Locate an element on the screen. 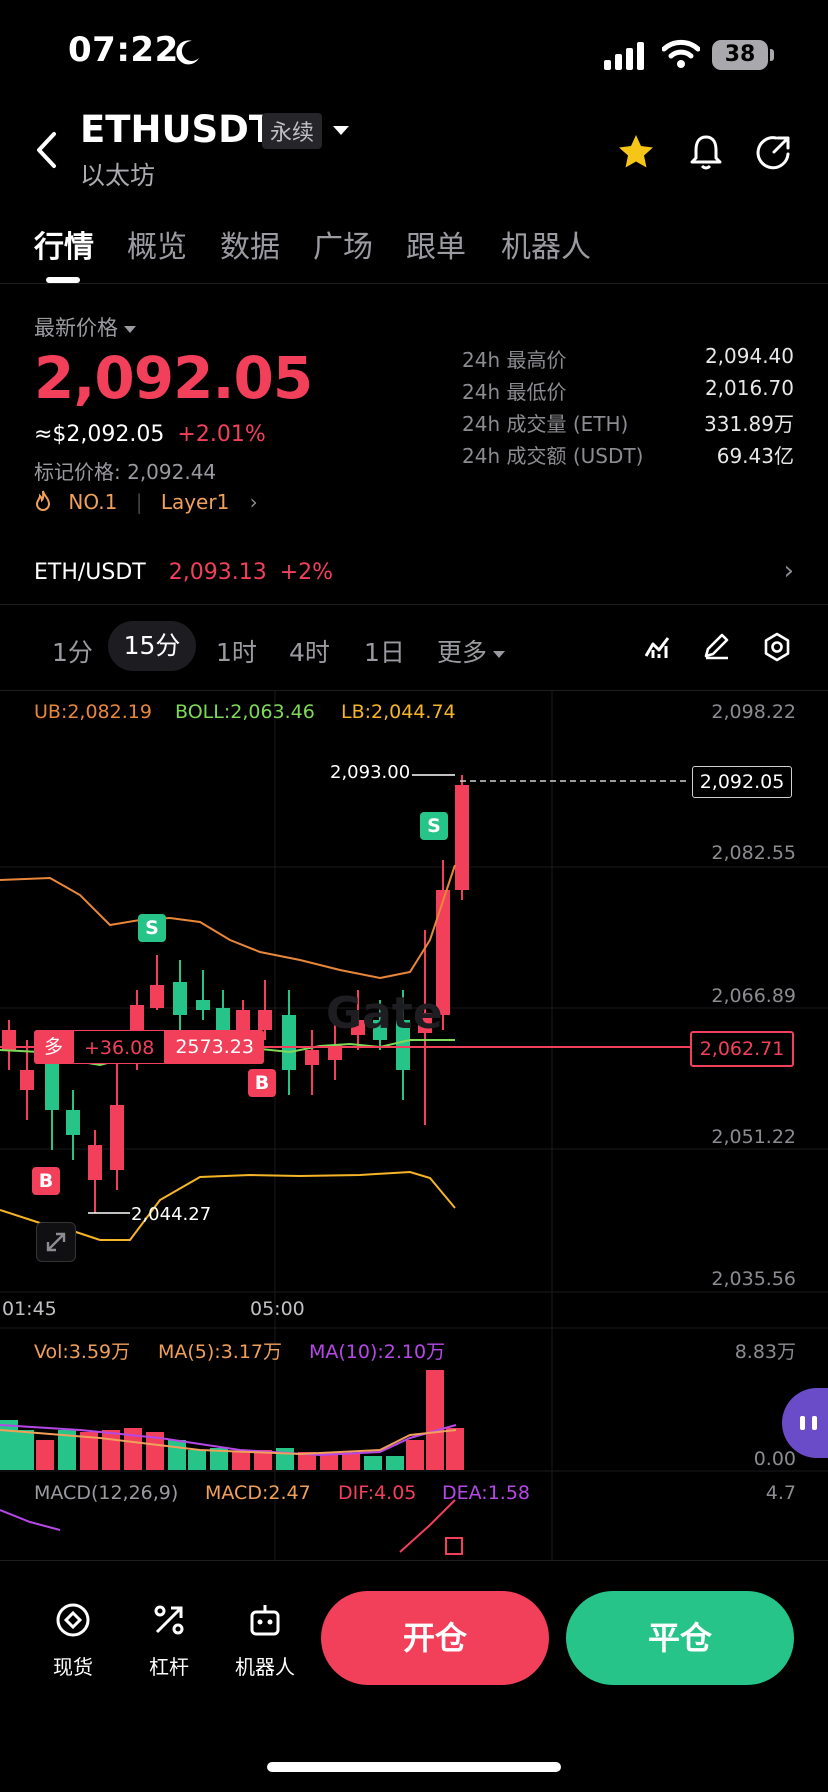  stat-24h-volume: 24h 成交量 (ETH) 331.89万 is located at coordinates (628, 424).